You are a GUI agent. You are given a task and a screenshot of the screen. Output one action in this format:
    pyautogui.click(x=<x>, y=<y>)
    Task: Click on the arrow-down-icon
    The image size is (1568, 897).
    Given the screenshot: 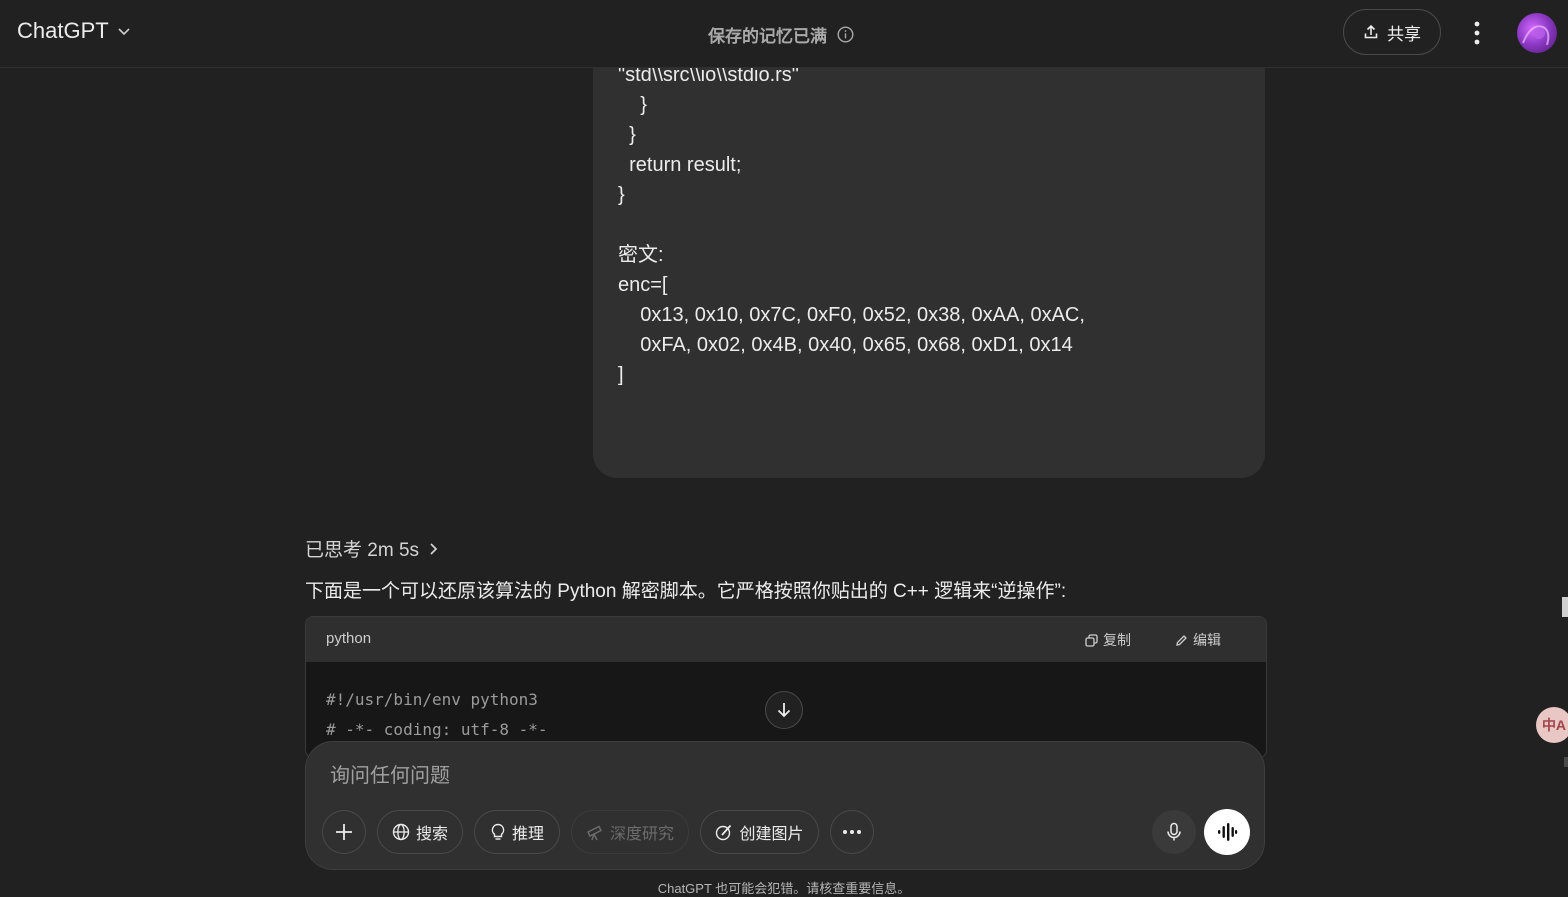 What is the action you would take?
    pyautogui.click(x=784, y=710)
    